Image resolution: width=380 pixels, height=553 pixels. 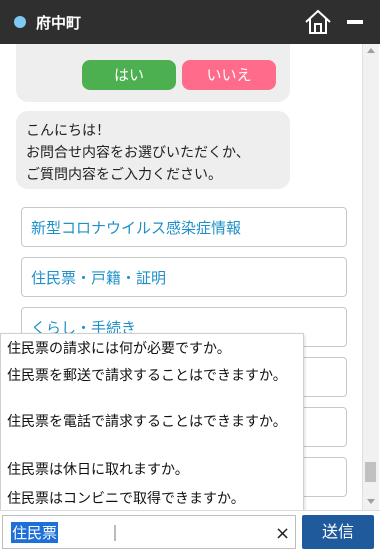 What do you see at coordinates (371, 501) in the screenshot?
I see `scroll-down-arrow-icon` at bounding box center [371, 501].